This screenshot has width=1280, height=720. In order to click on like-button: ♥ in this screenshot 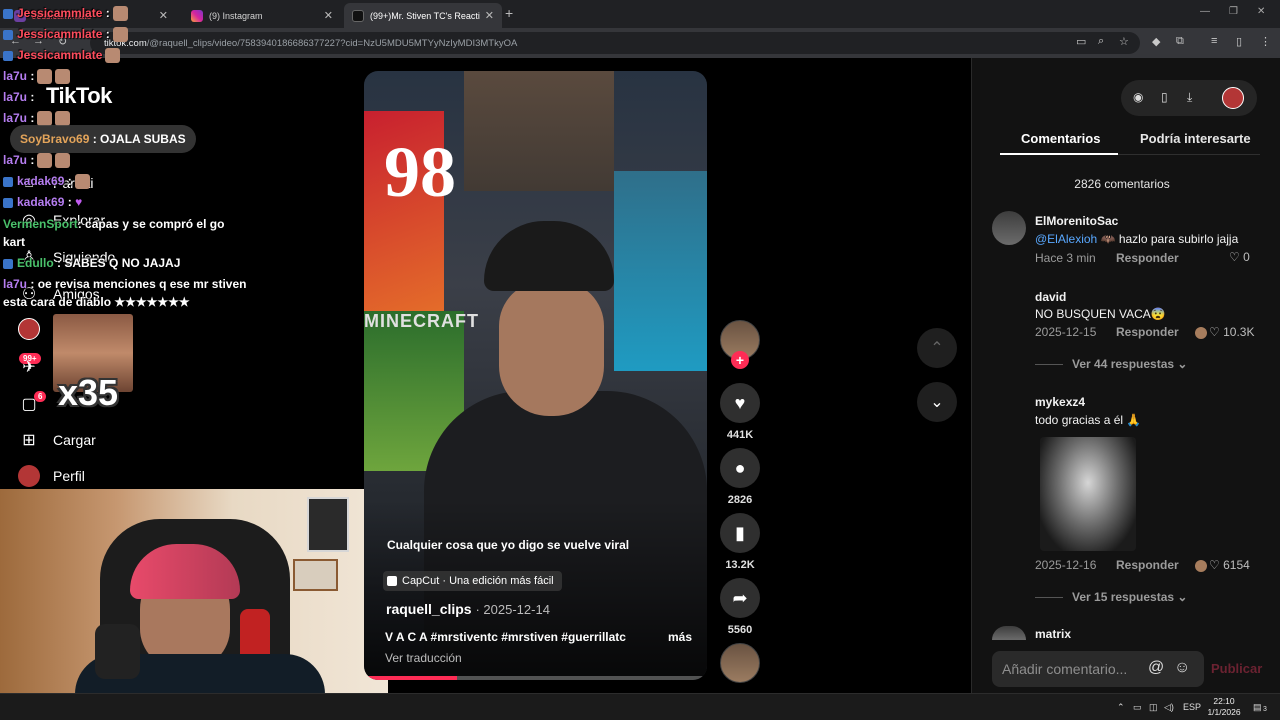, I will do `click(740, 403)`.